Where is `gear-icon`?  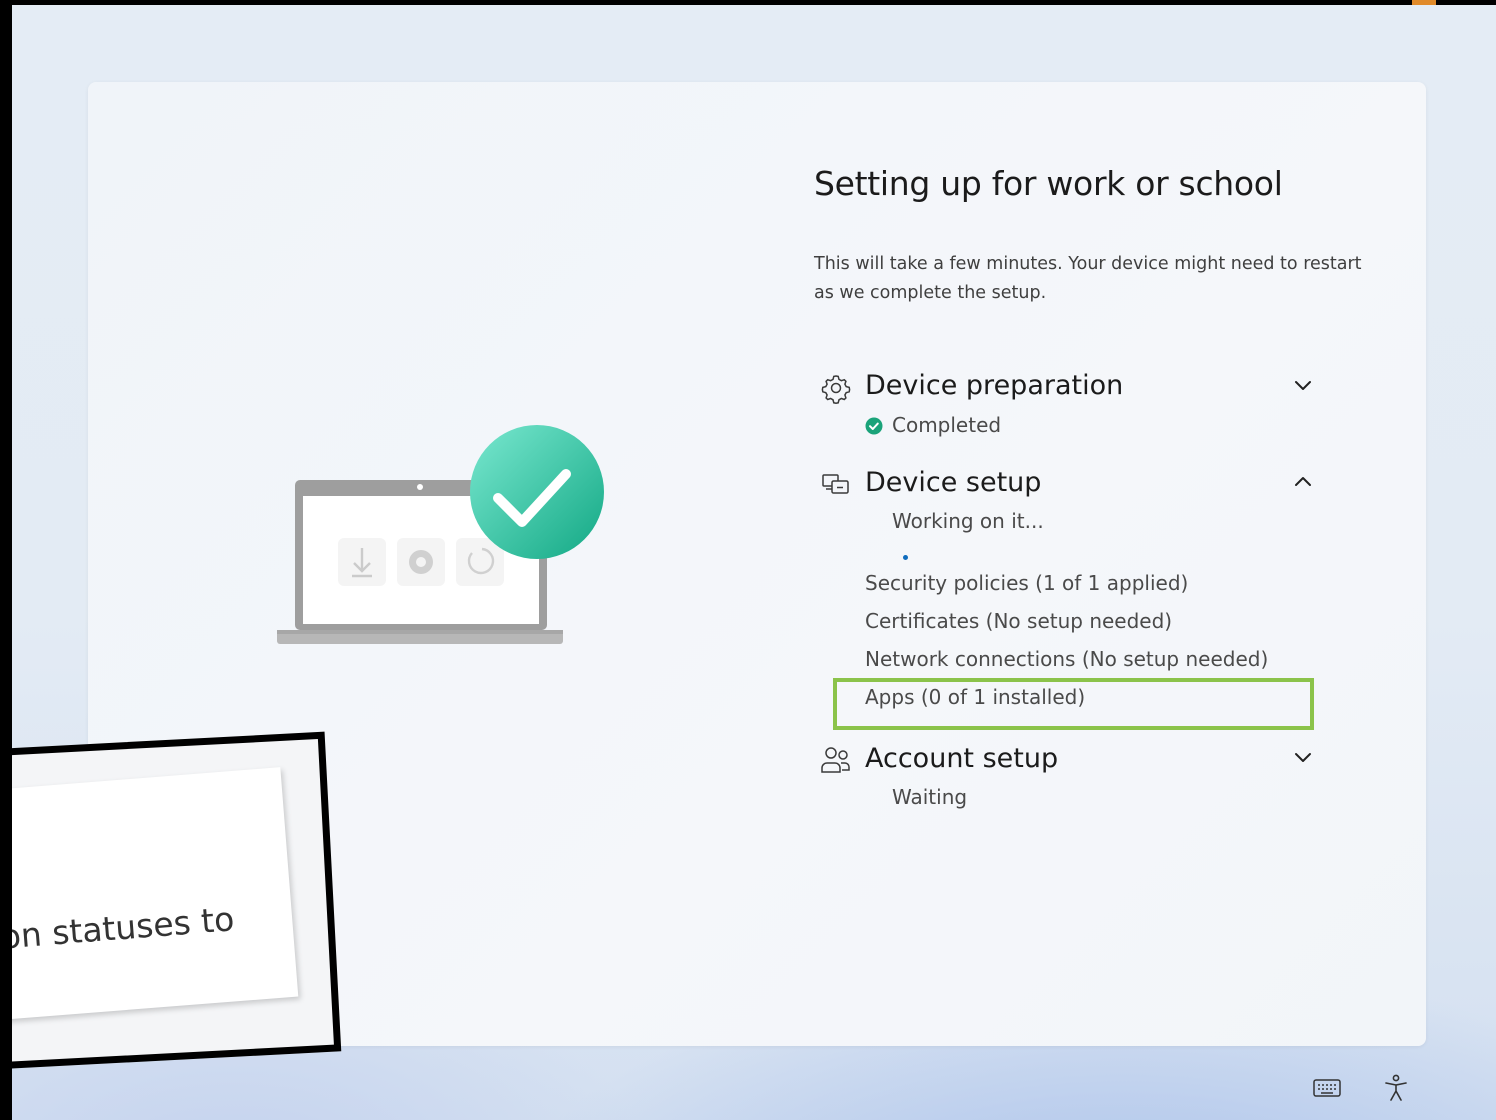
gear-icon is located at coordinates (836, 389).